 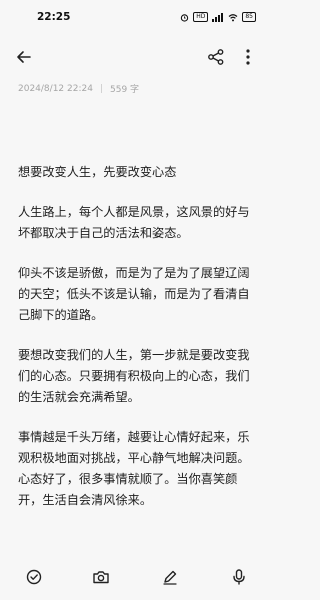 I want to click on share-button, so click(x=216, y=57).